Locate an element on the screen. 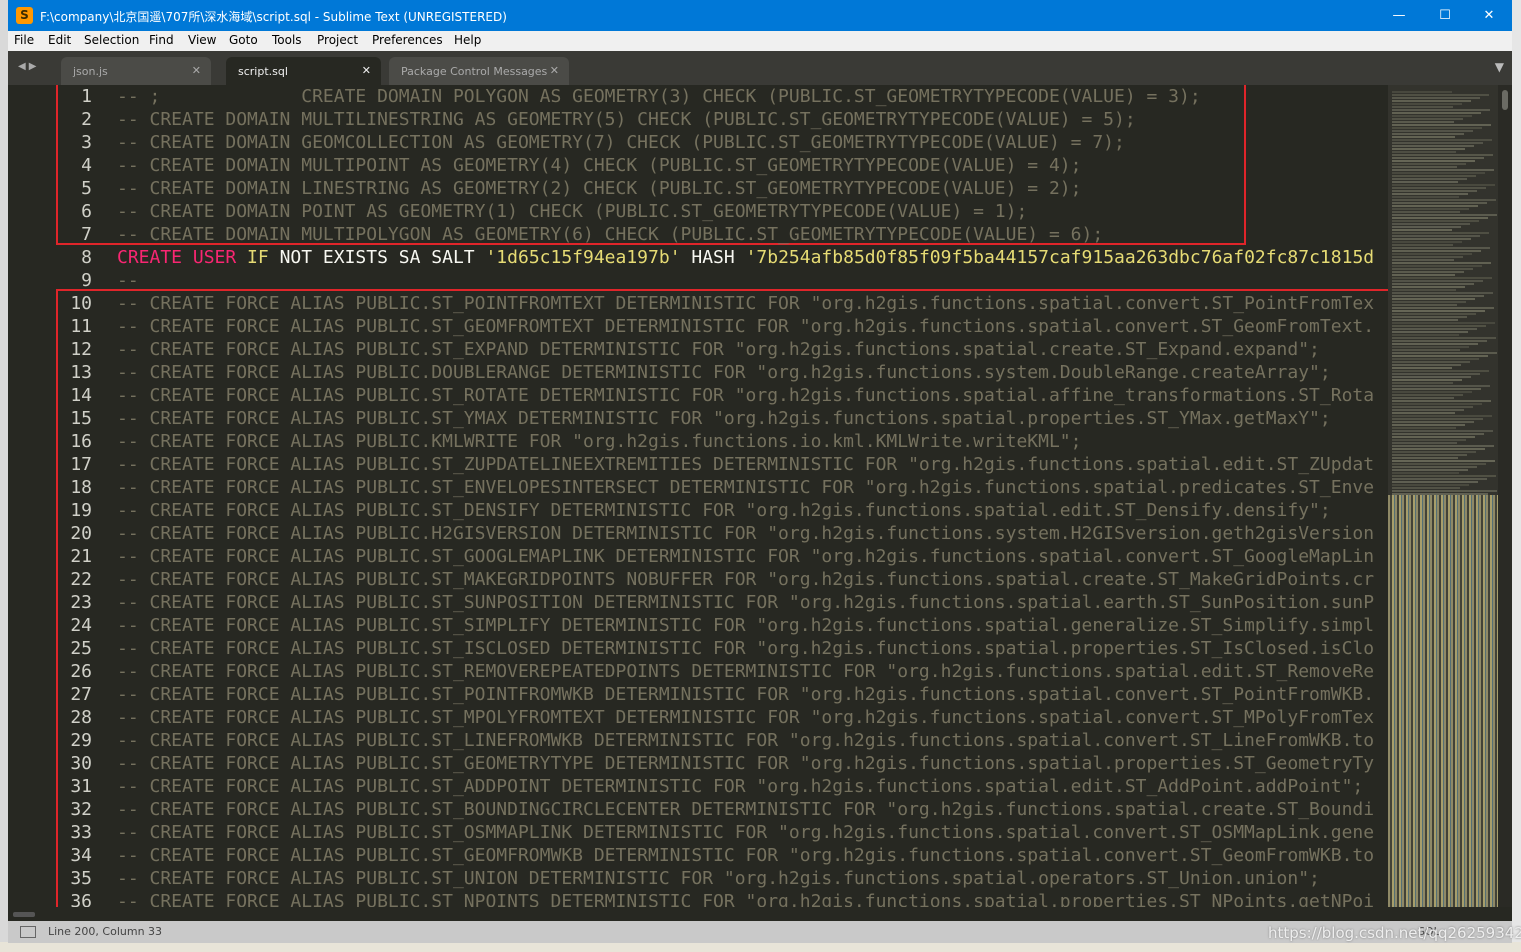  desktop-background-bottom is located at coordinates (760, 947).